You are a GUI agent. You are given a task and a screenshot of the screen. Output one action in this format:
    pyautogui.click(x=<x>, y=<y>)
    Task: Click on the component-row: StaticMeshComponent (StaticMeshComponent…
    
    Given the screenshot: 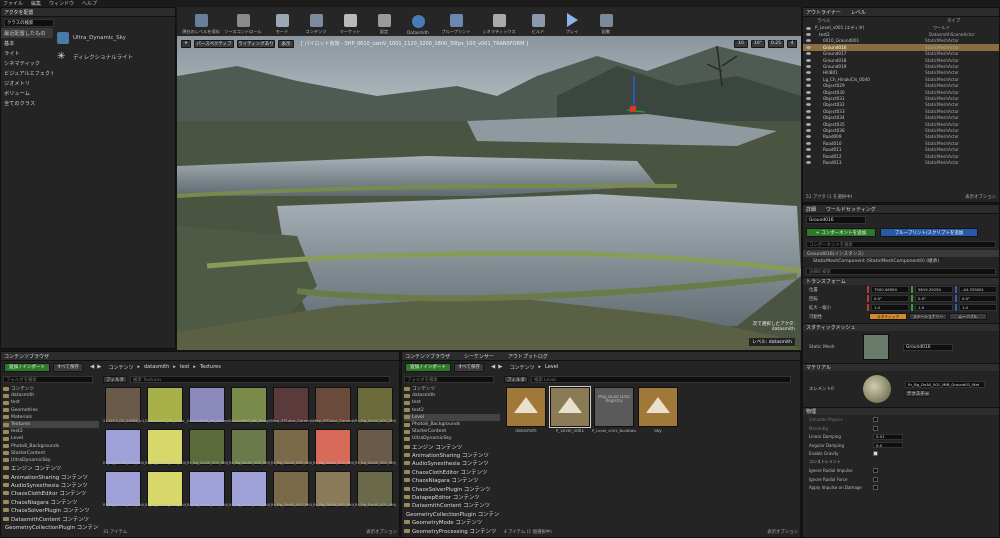 What is the action you would take?
    pyautogui.click(x=901, y=260)
    